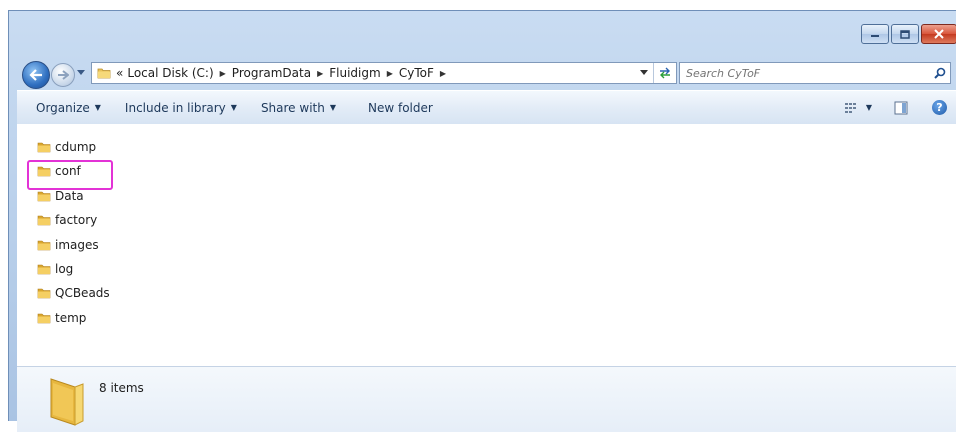 The width and height of the screenshot is (956, 432). I want to click on preview-pane-icon, so click(901, 107).